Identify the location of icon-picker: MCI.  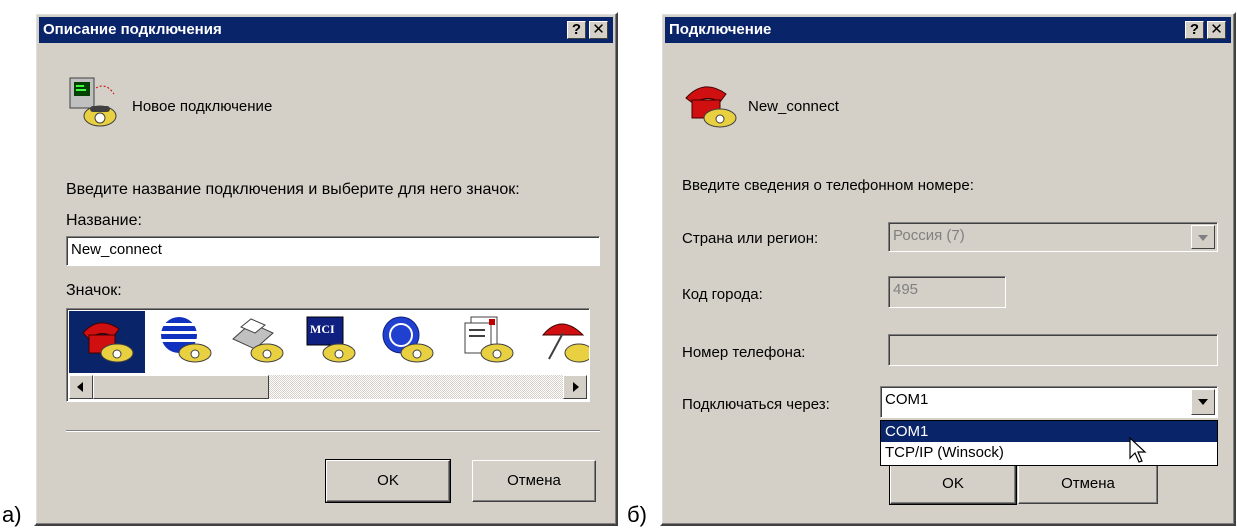
(328, 355).